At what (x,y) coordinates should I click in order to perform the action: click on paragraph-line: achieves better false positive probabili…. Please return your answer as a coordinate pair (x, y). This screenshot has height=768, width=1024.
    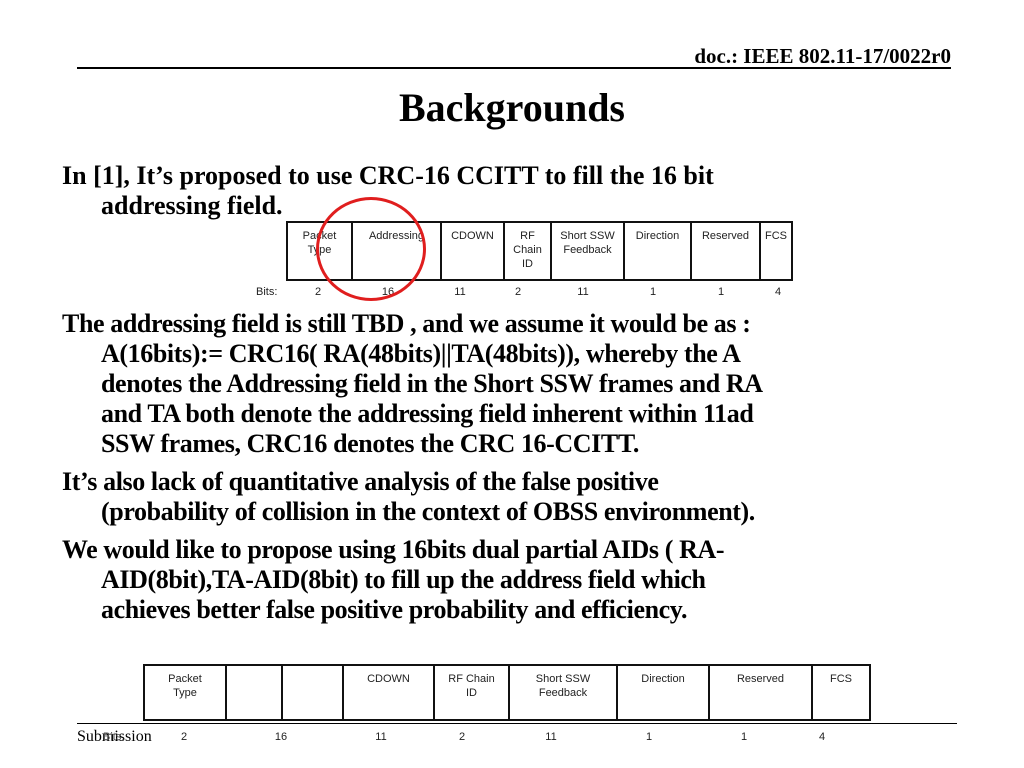
    Looking at the image, I should click on (394, 609).